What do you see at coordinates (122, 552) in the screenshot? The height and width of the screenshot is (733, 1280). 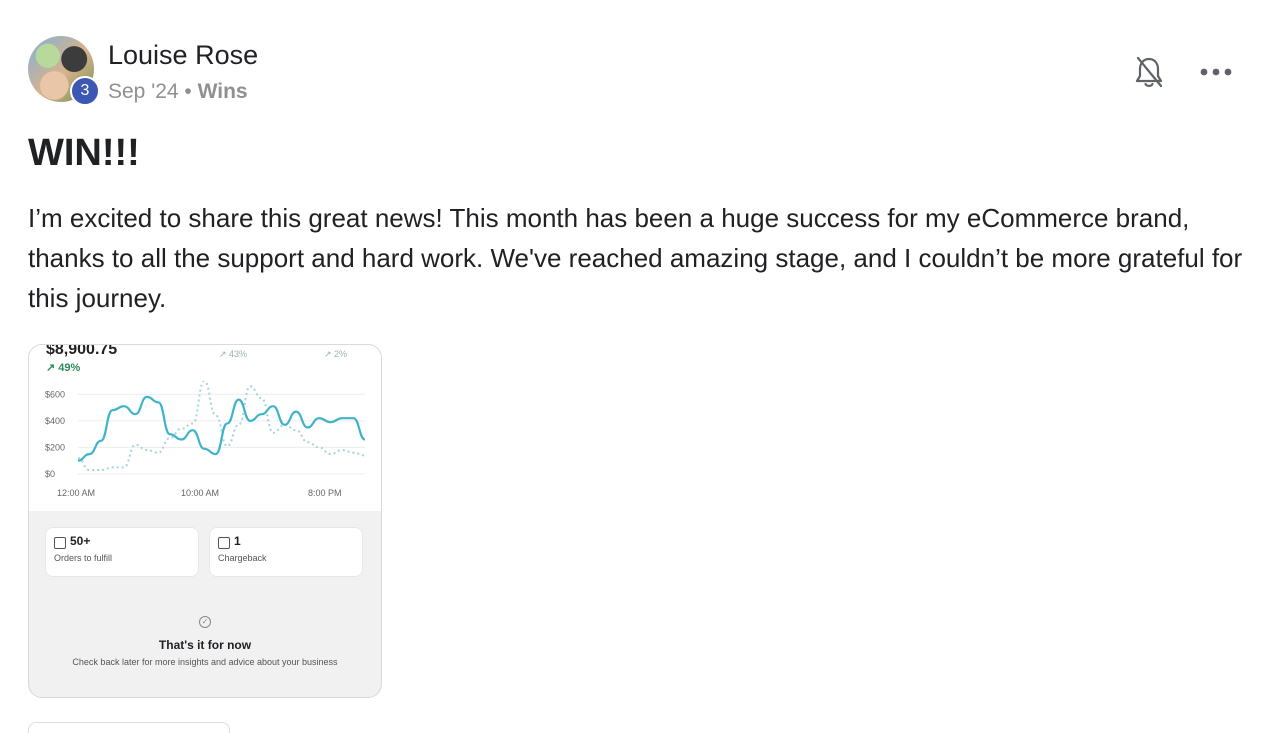 I see `orders-card: 50+ Orders to fulfill` at bounding box center [122, 552].